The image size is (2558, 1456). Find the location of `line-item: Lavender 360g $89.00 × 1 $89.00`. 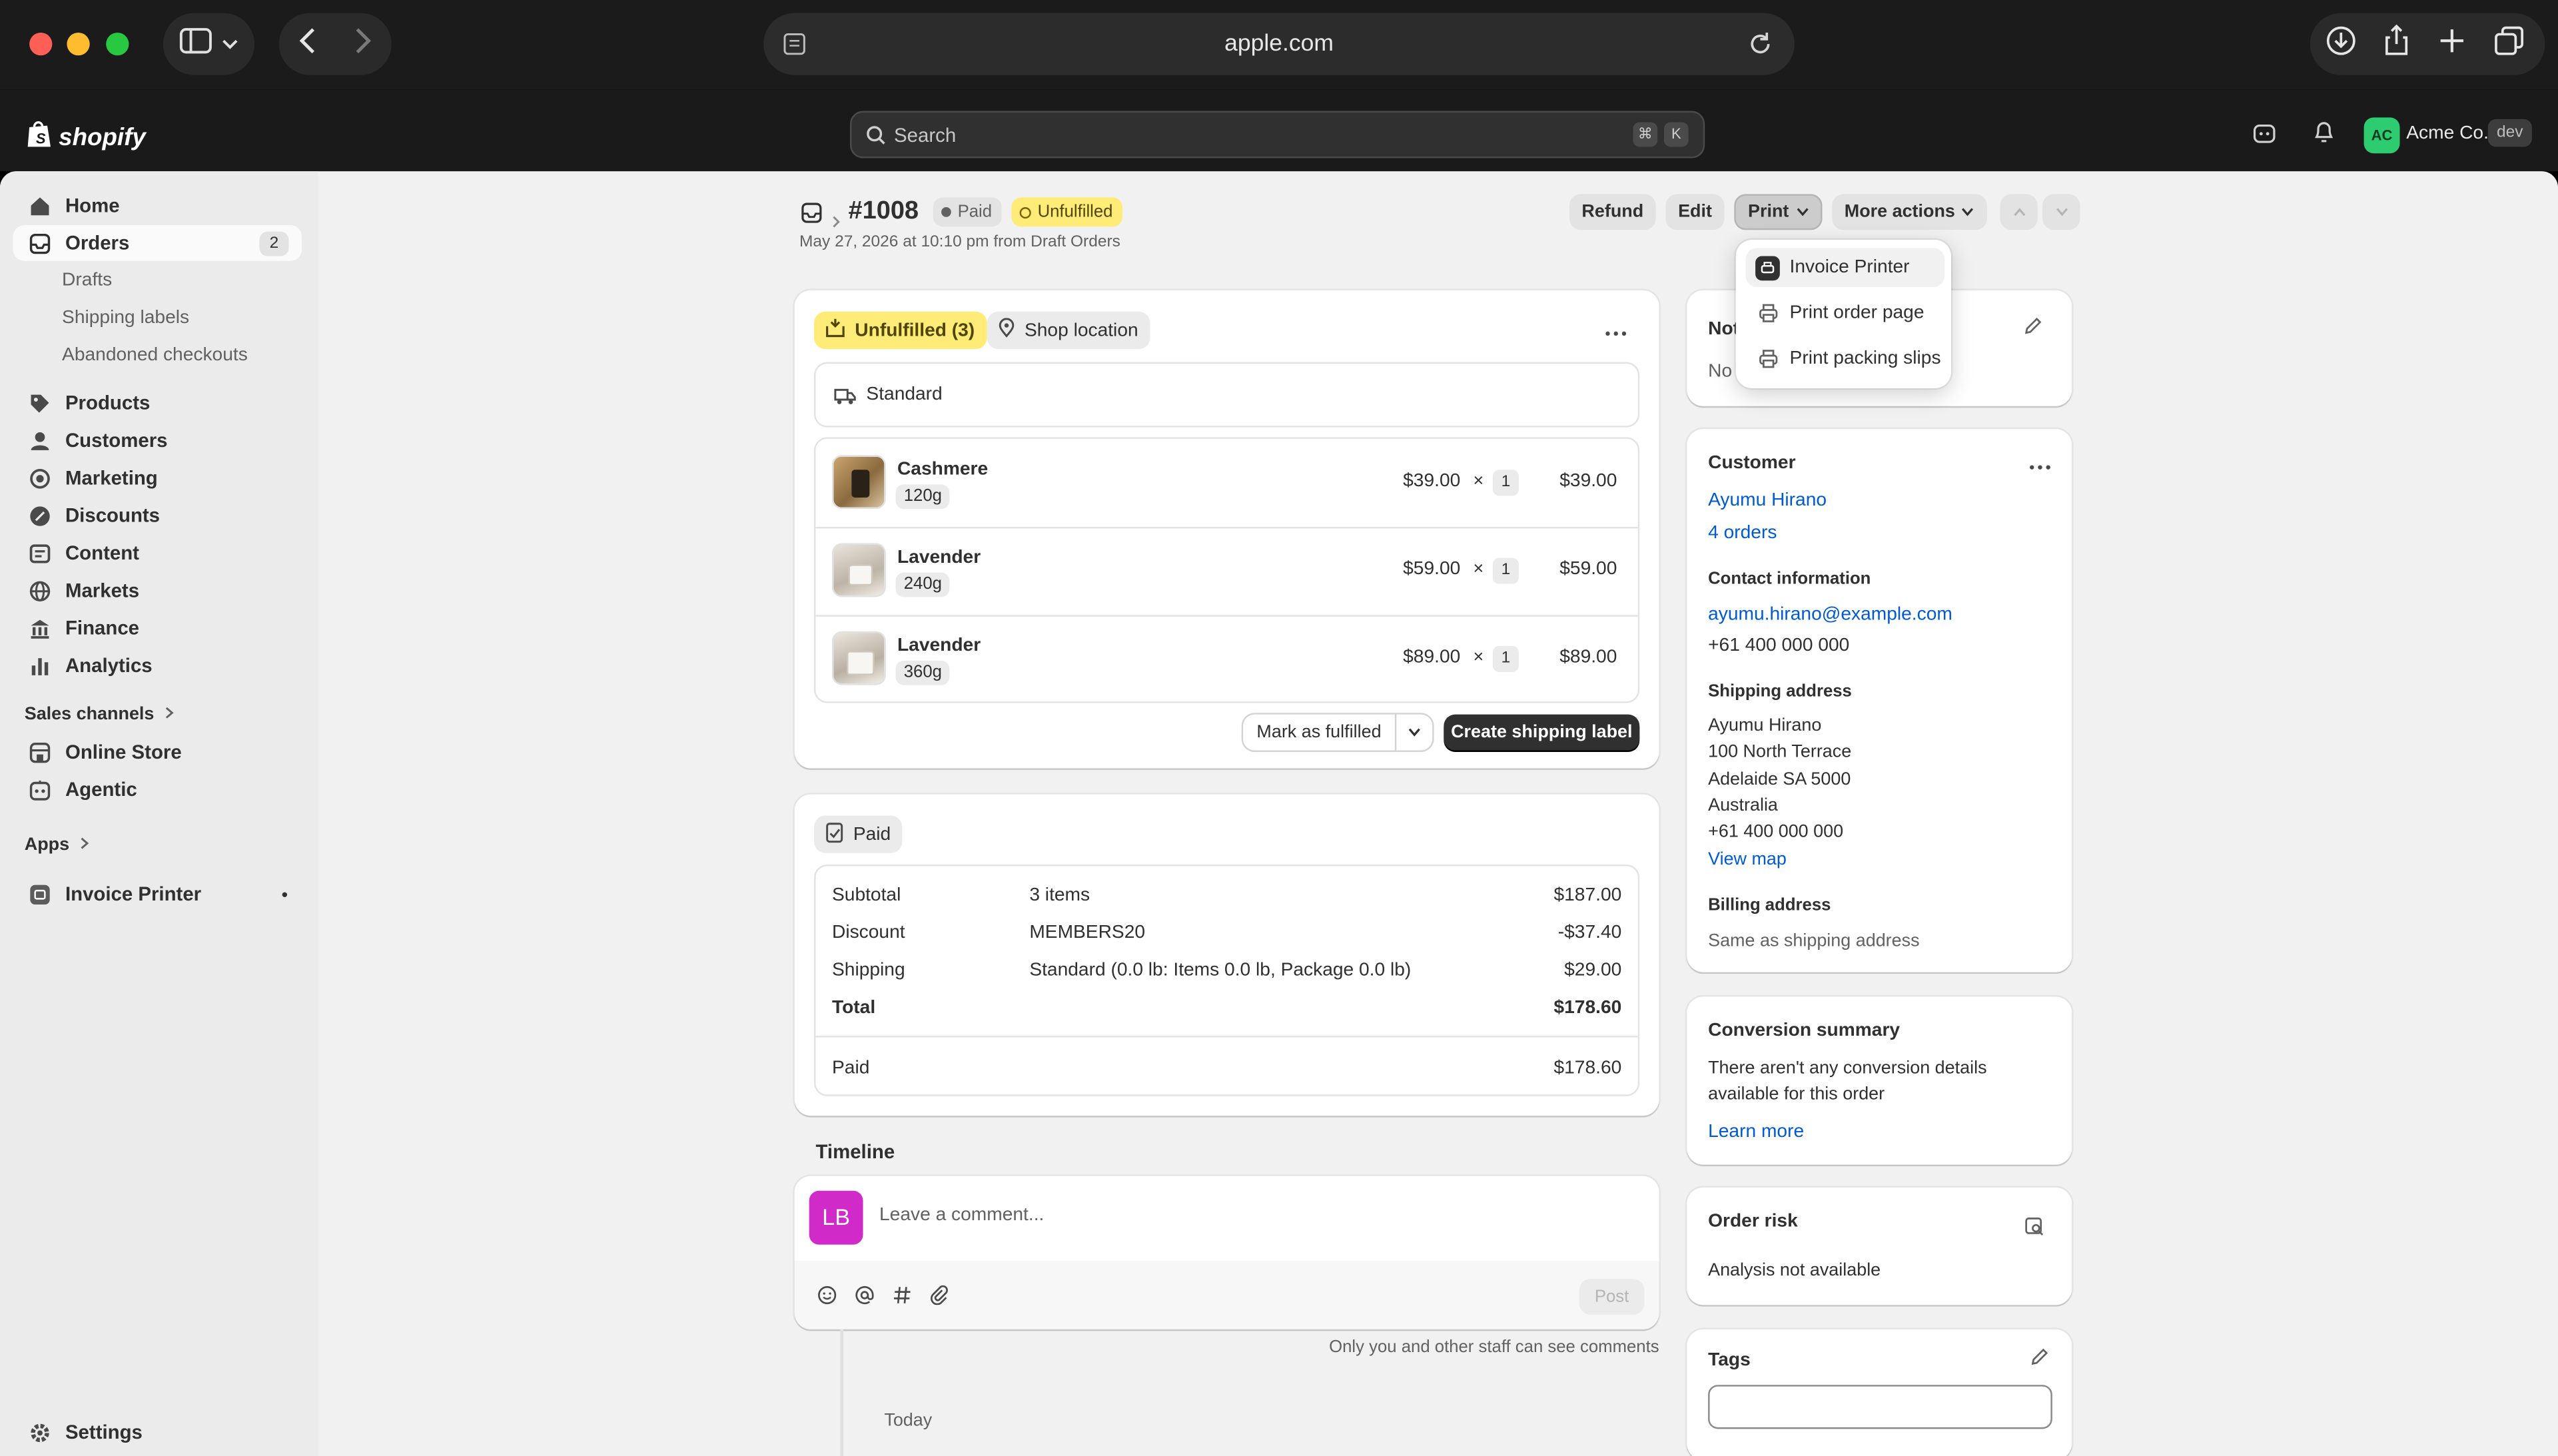

line-item: Lavender 360g $89.00 × 1 $89.00 is located at coordinates (1227, 659).